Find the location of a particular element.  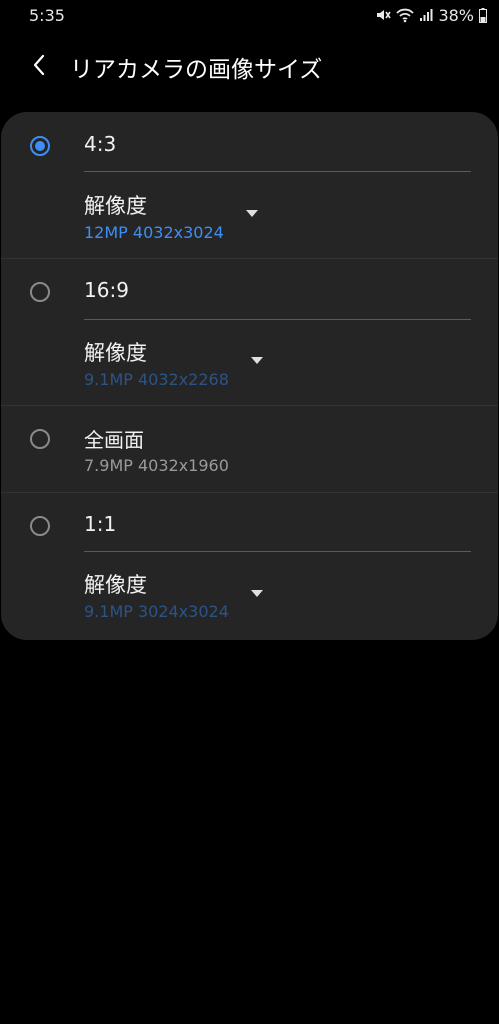

radio-full-screen is located at coordinates (40, 439).